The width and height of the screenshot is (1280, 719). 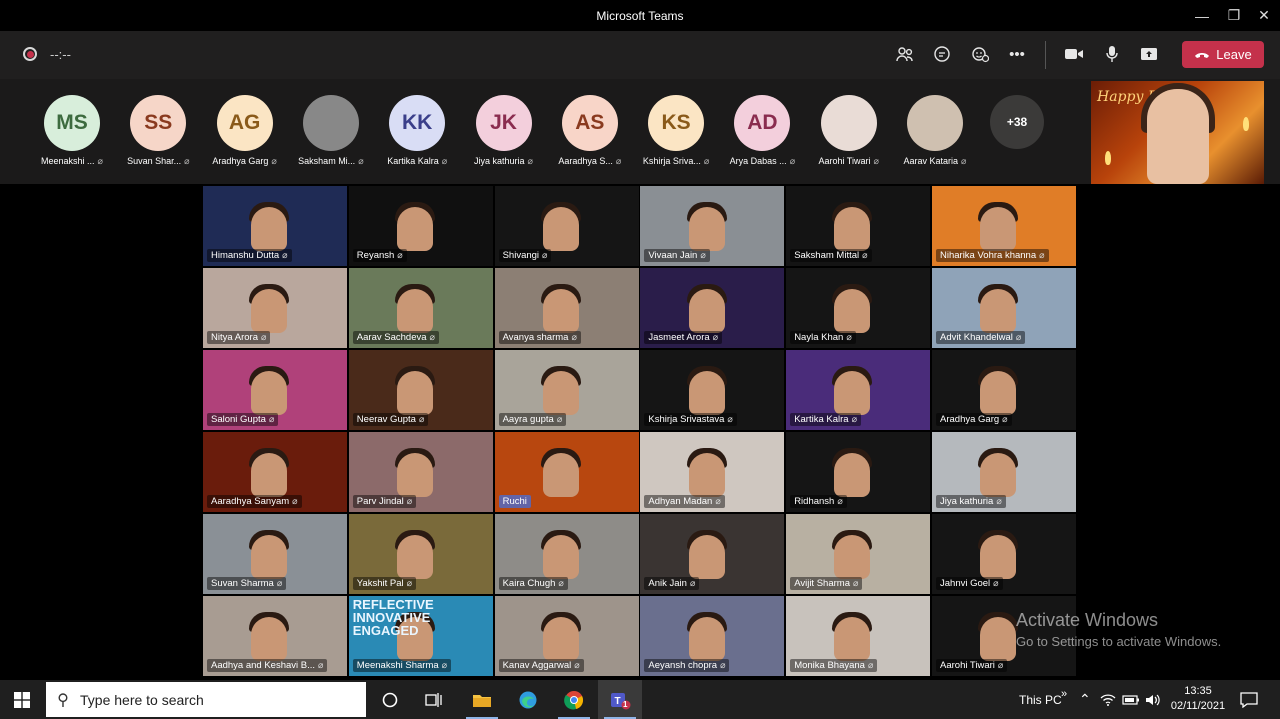 I want to click on camera-icon, so click(x=1074, y=54).